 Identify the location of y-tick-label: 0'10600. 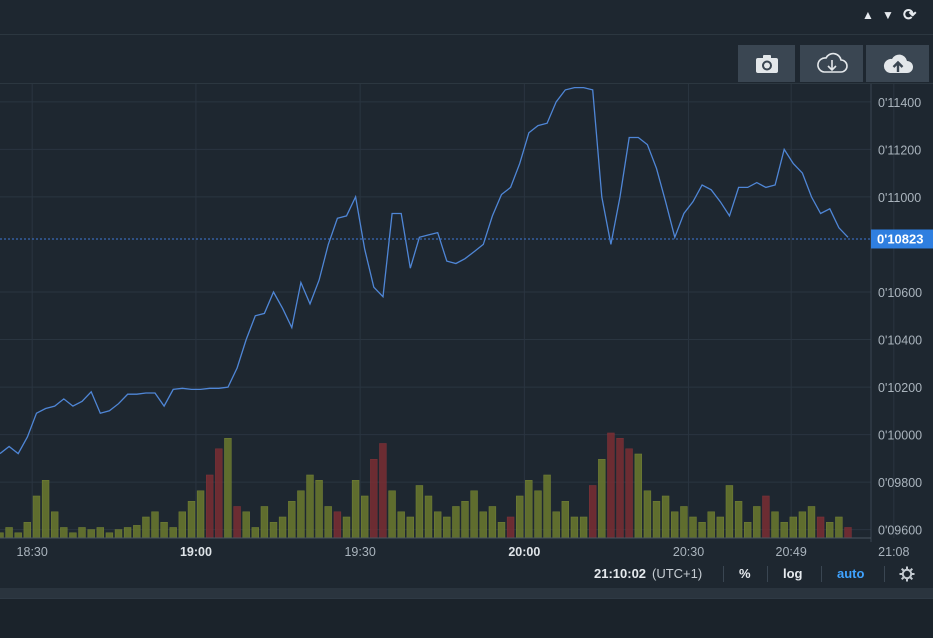
(900, 293).